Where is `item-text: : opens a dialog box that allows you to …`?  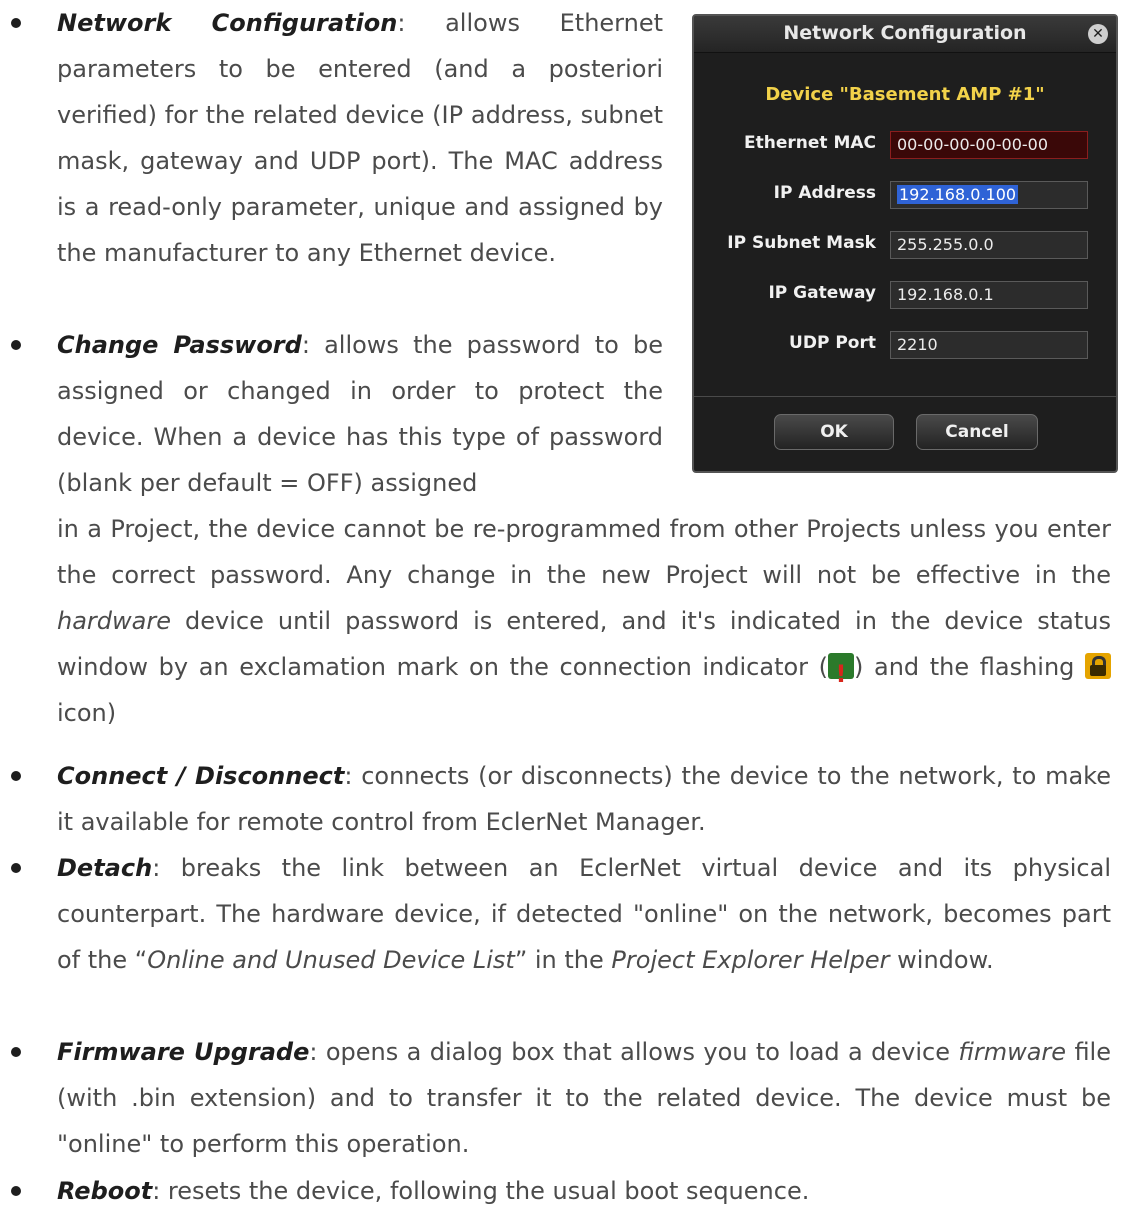 item-text: : opens a dialog box that allows you to … is located at coordinates (634, 1052).